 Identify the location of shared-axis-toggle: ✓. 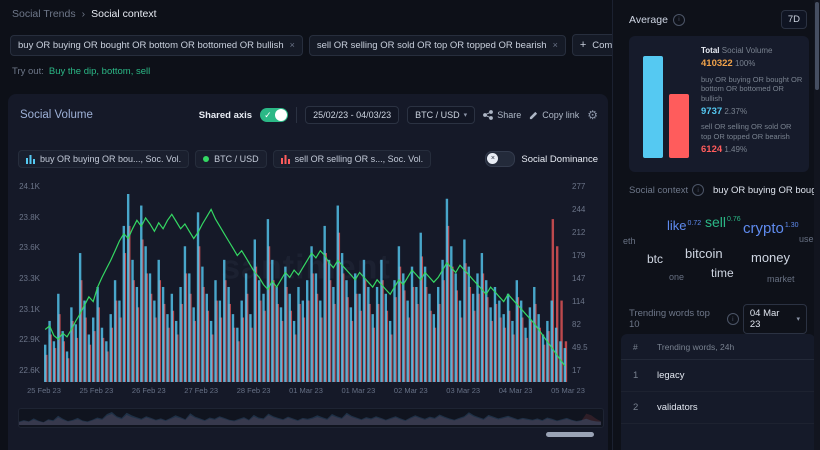
(274, 115).